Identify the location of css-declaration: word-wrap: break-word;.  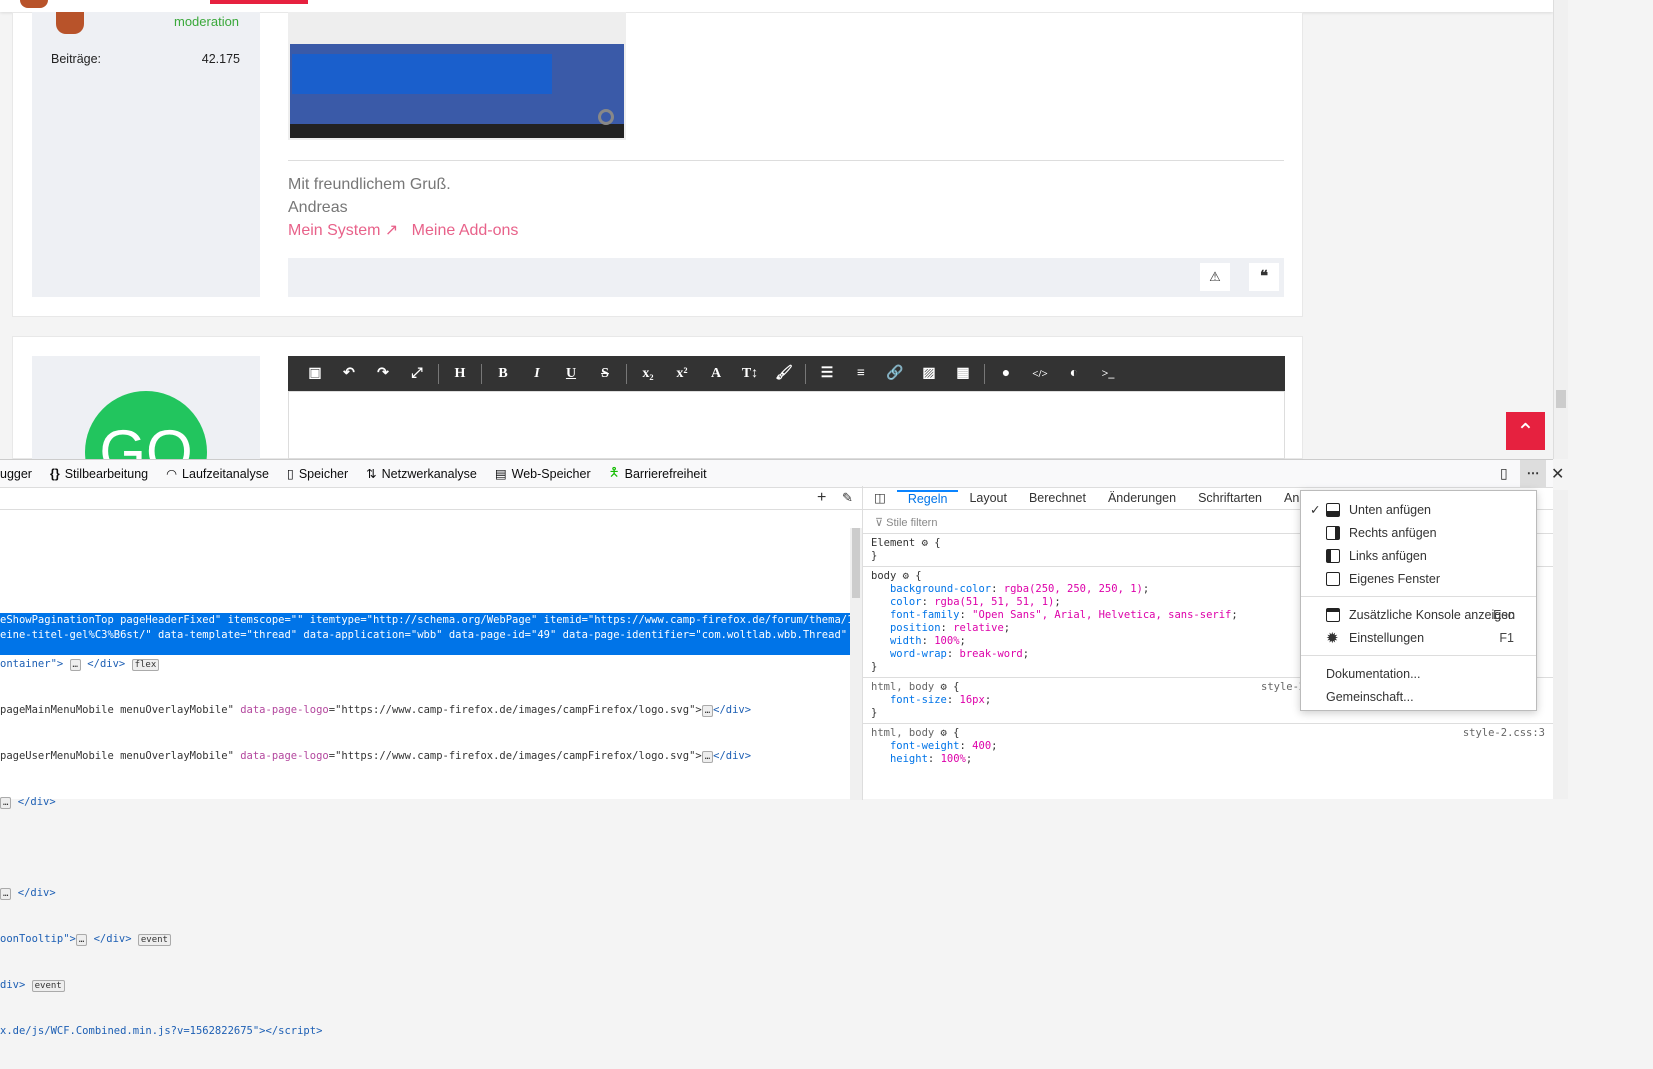
(950, 654).